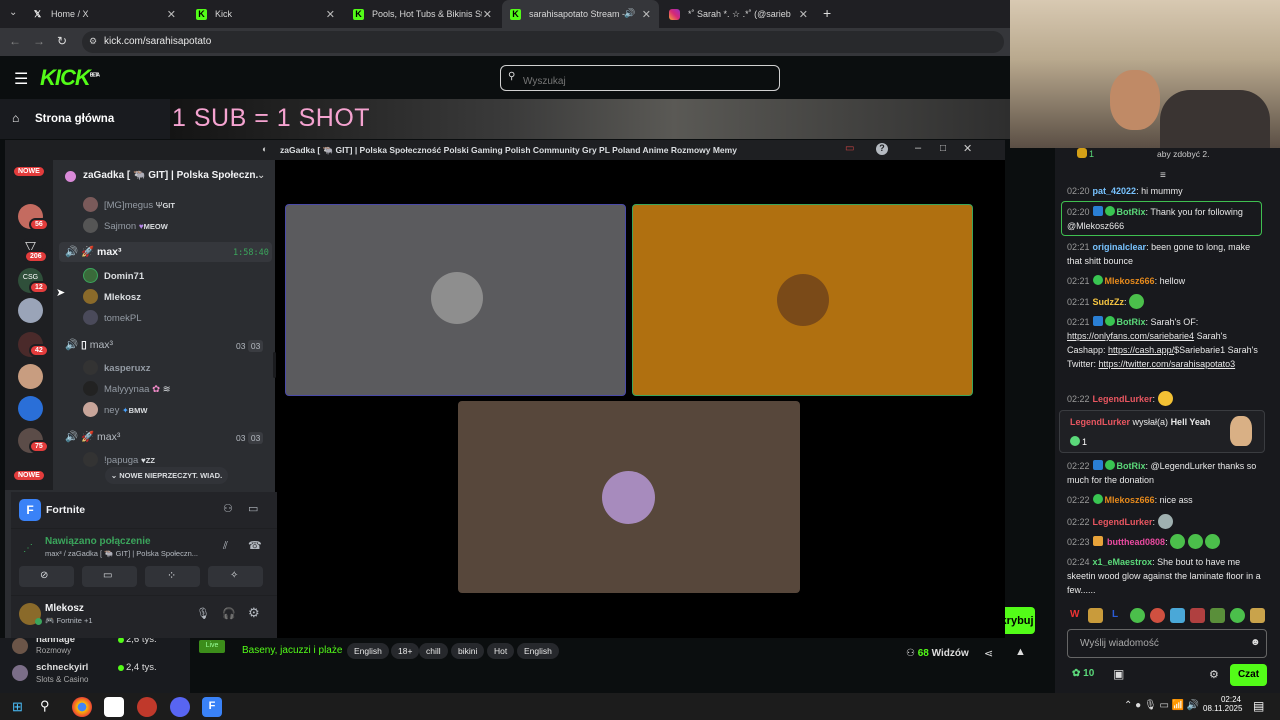 The image size is (1280, 720). I want to click on tab-instagram: *˚ Sarah *. ☆ .*˚ (@sarieb ✕, so click(738, 14).